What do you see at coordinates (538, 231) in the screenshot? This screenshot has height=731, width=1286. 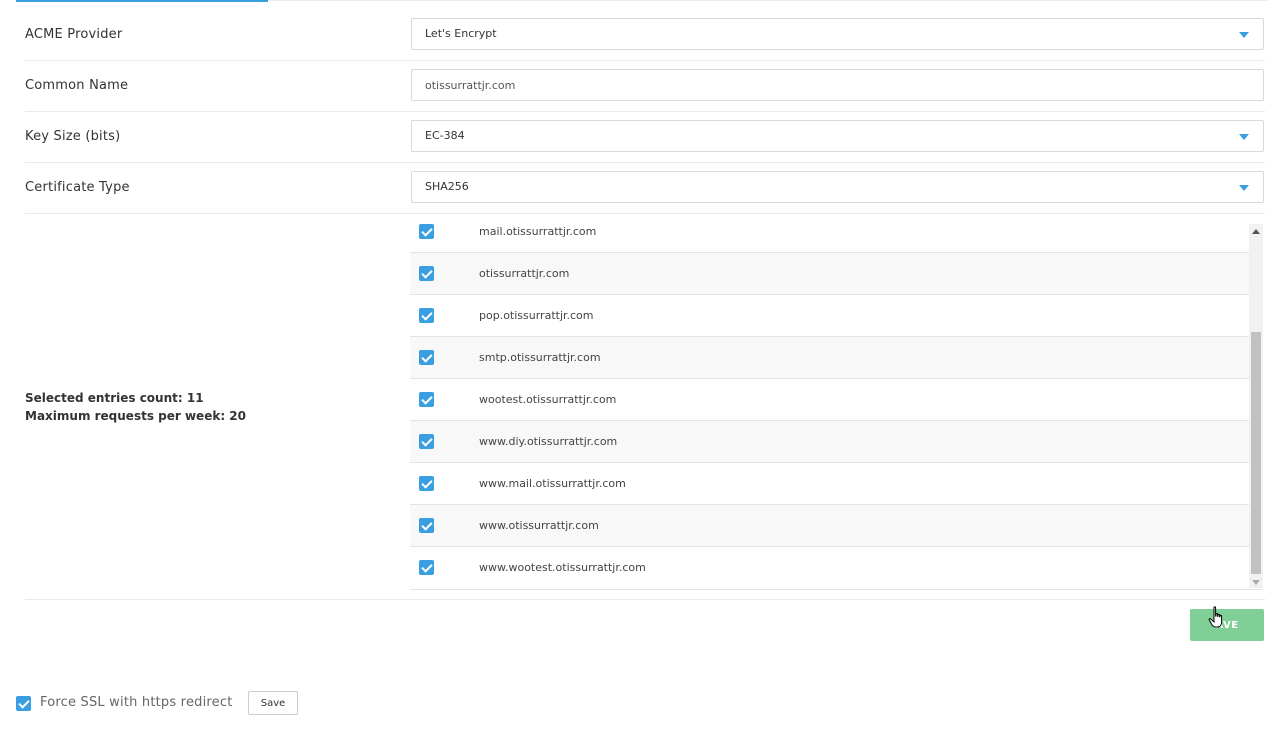 I see `domain-name: mail.otissurrattjr.com` at bounding box center [538, 231].